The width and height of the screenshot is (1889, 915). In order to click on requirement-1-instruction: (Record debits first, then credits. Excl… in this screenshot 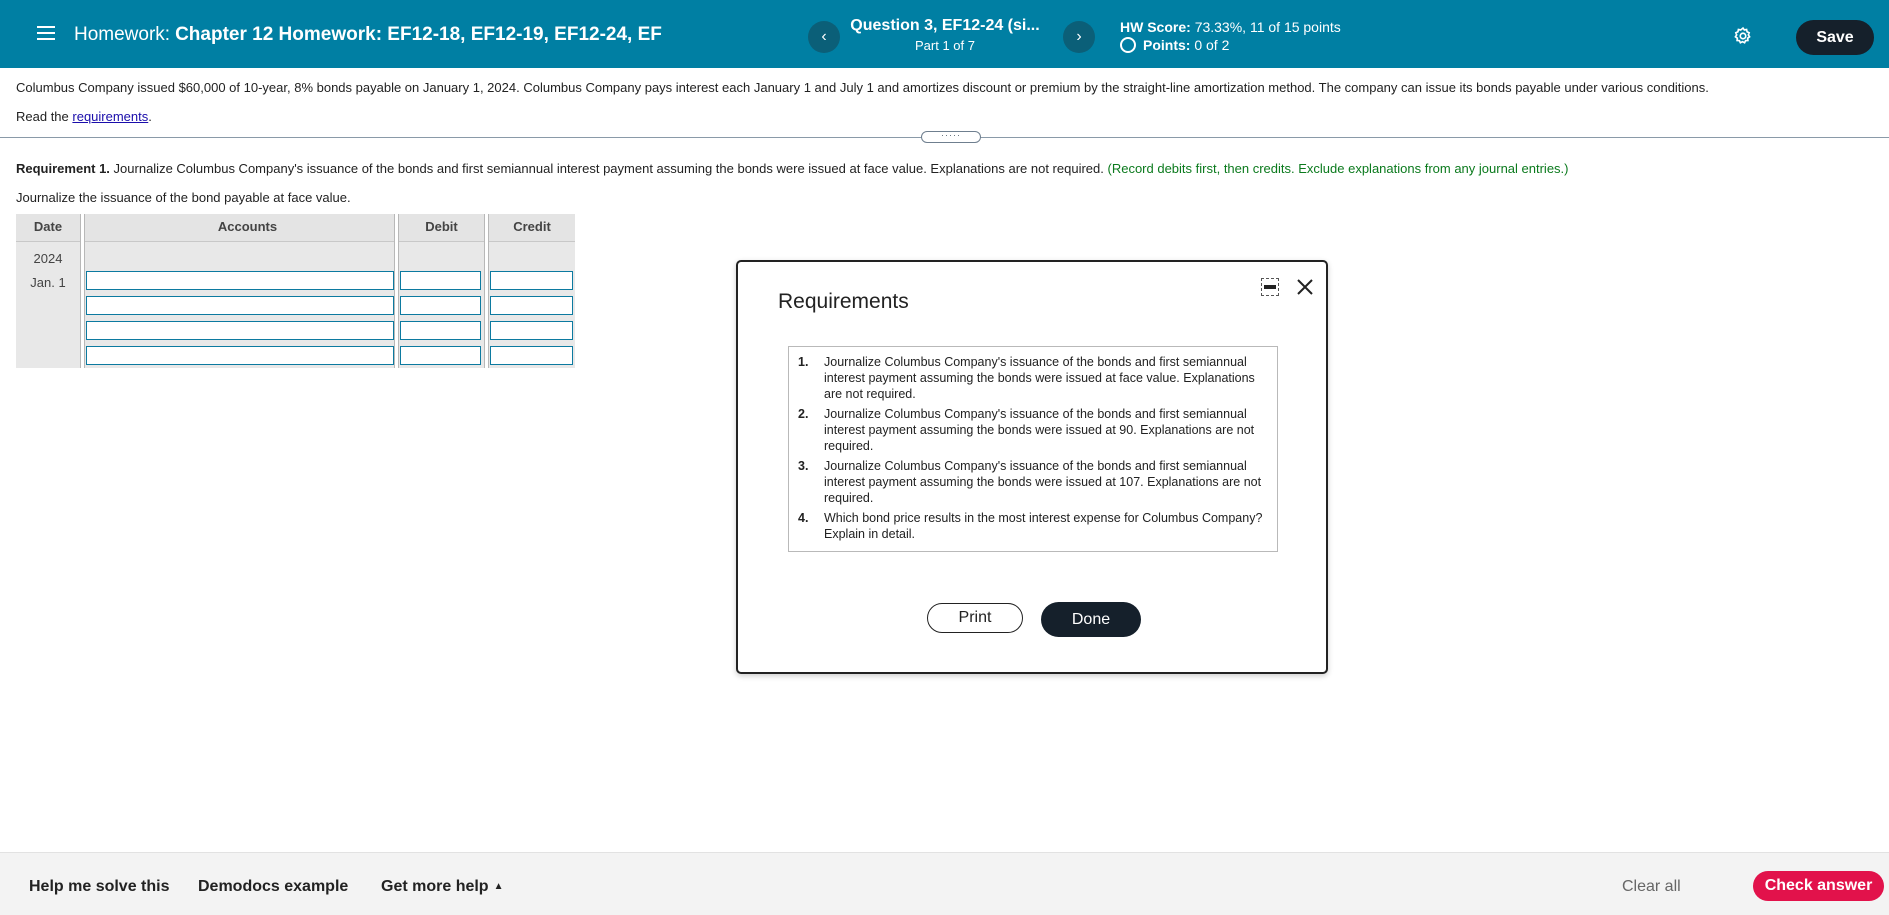, I will do `click(1338, 168)`.